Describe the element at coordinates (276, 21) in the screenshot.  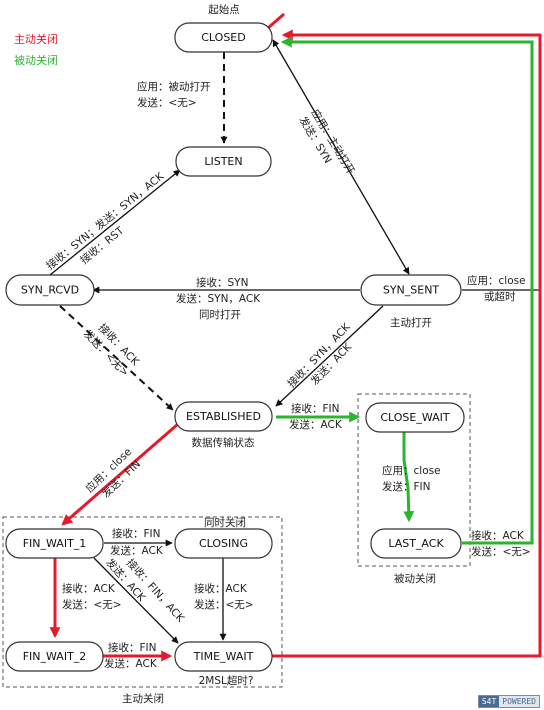
I see `red-accent-stroke` at that location.